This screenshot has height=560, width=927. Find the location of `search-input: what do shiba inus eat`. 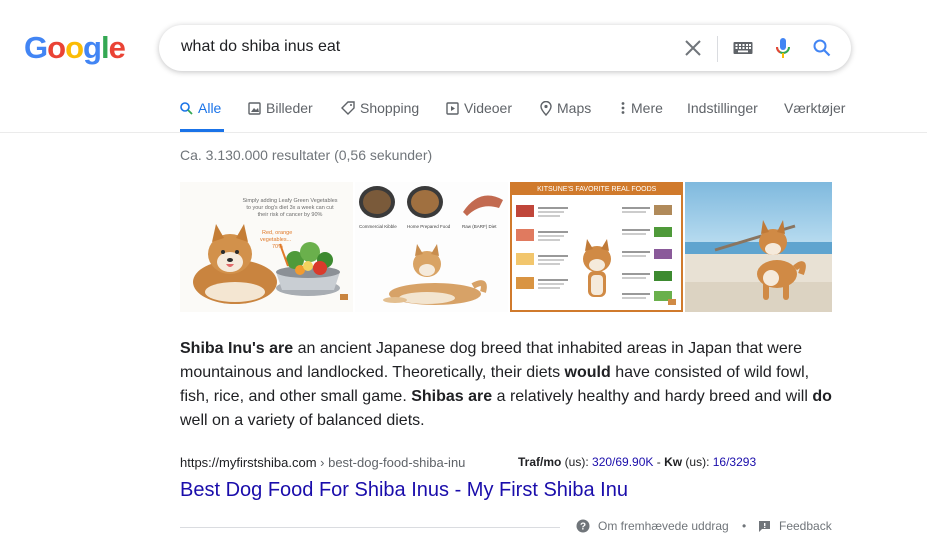

search-input: what do shiba inus eat is located at coordinates (260, 47).